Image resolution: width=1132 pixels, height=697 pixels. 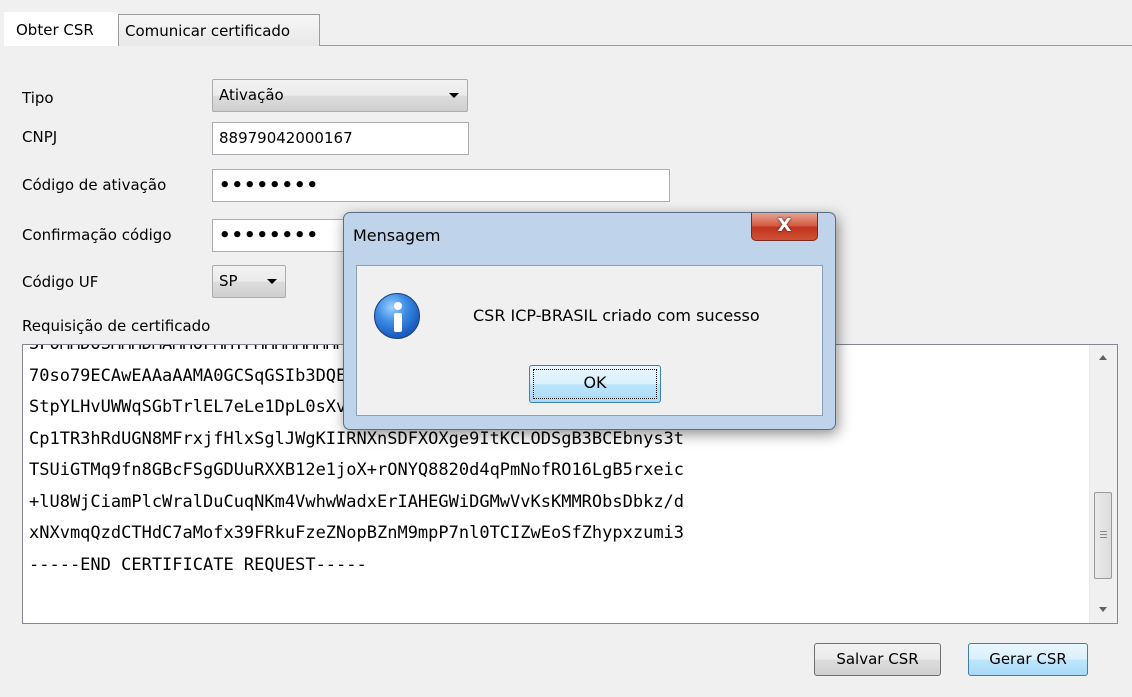 What do you see at coordinates (877, 659) in the screenshot?
I see `salvar-csr-button: Salvar CSR` at bounding box center [877, 659].